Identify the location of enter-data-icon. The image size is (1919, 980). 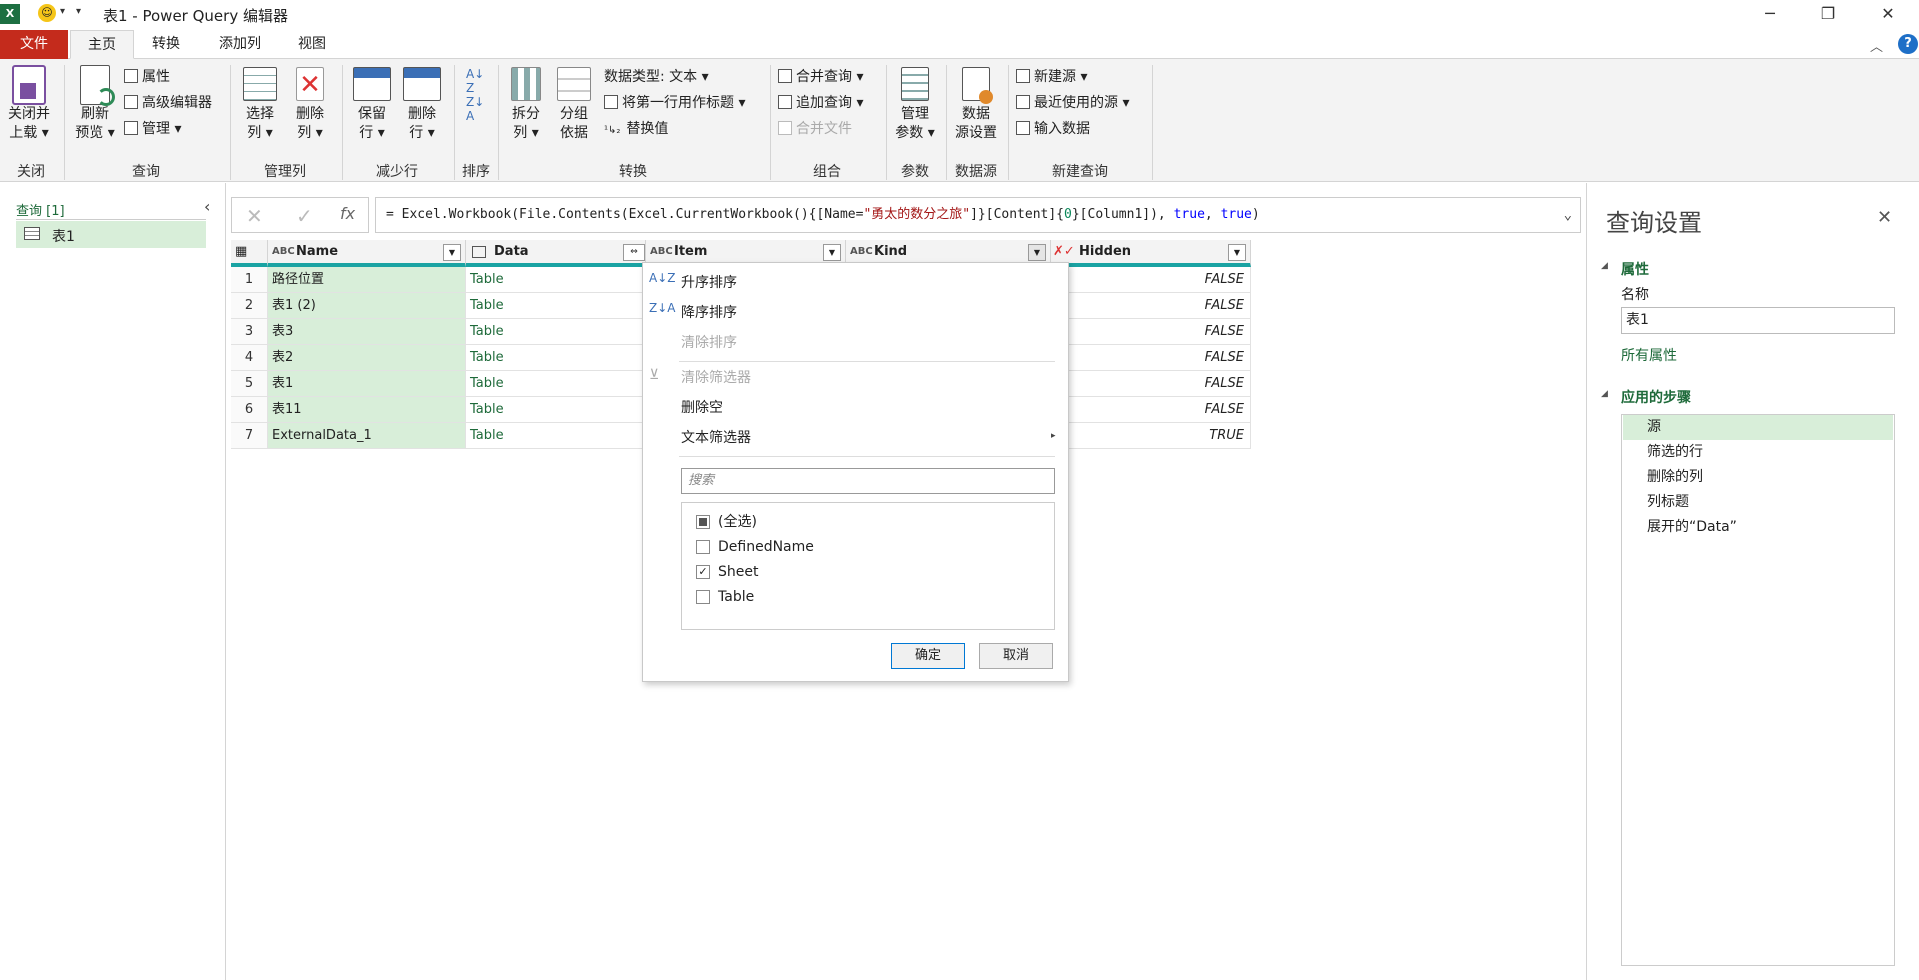
(1023, 128).